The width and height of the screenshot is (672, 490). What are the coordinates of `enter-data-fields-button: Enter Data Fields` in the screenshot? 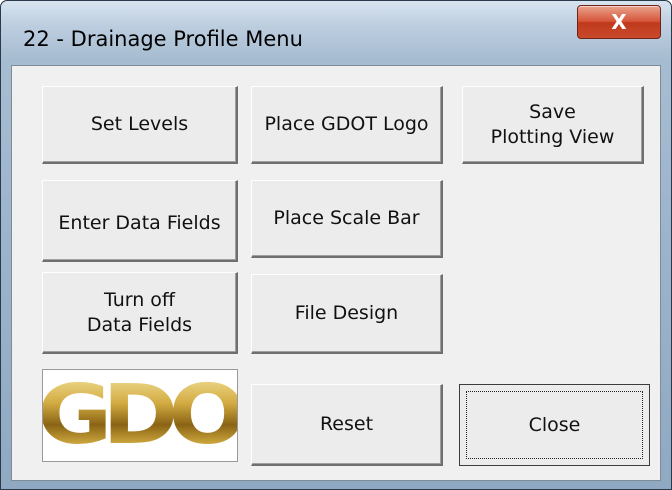 It's located at (140, 221).